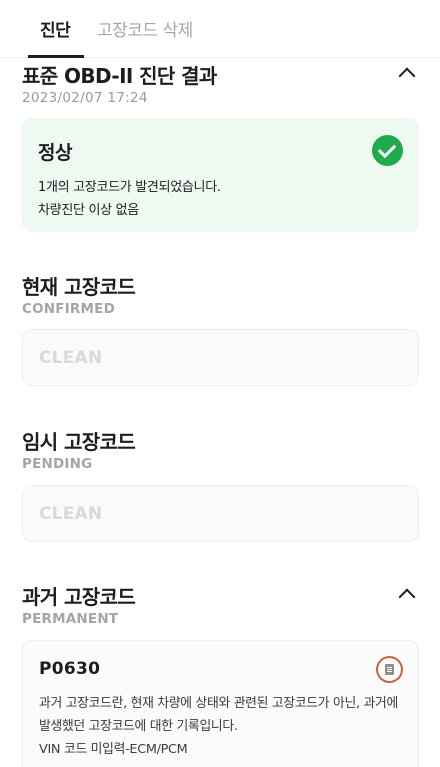 The image size is (440, 767). I want to click on pending-codes-subtitle: PENDING, so click(57, 464).